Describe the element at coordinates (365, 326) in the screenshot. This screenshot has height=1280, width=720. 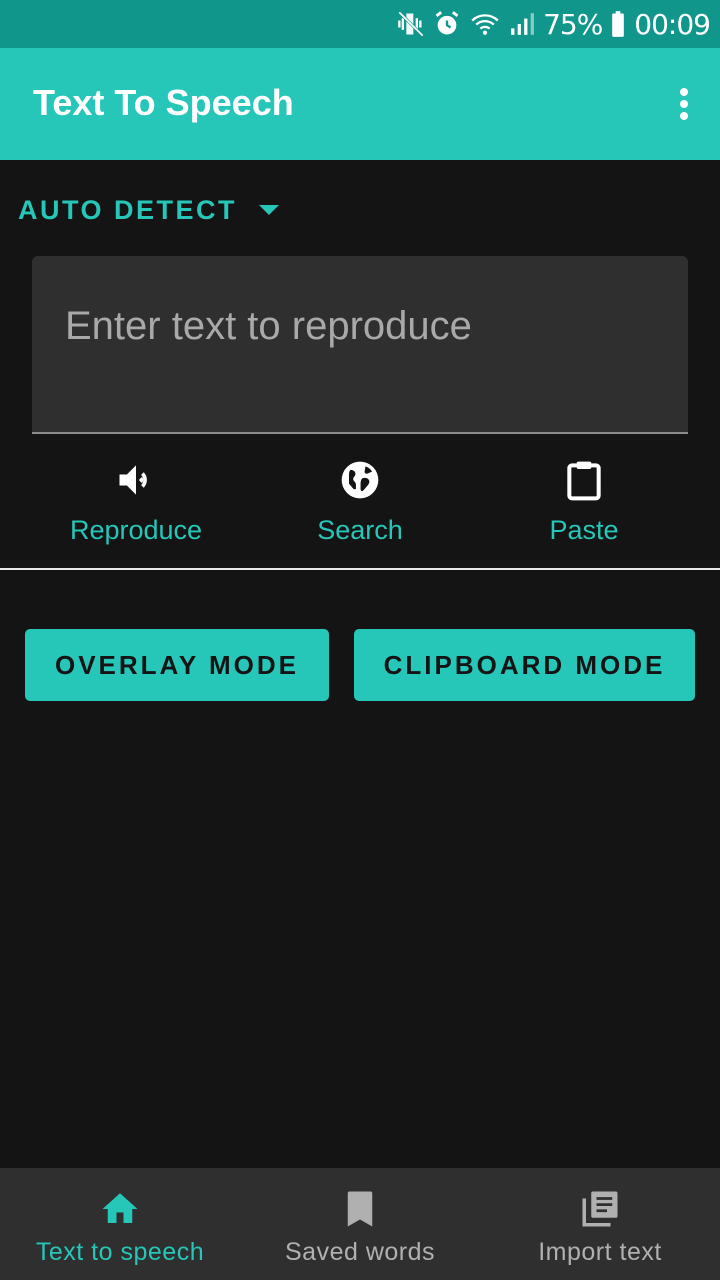
I see `text-input` at that location.